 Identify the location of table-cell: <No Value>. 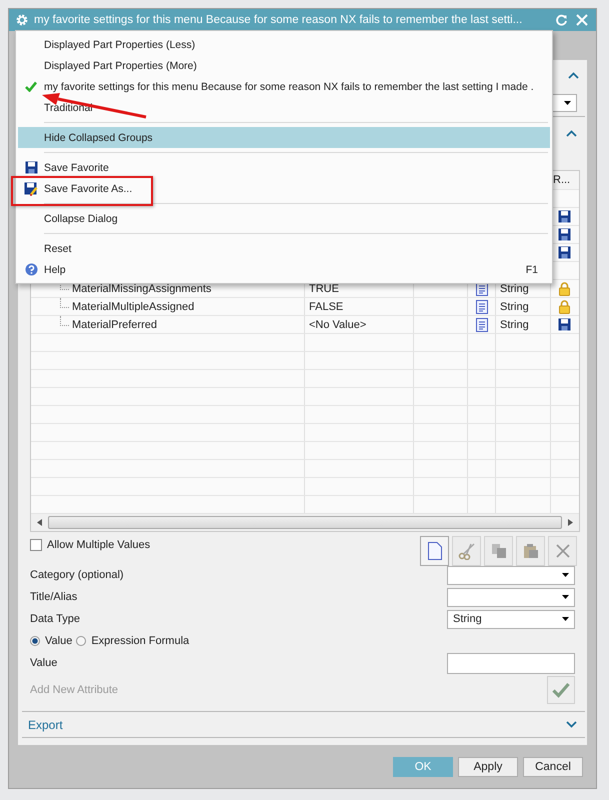
(337, 324).